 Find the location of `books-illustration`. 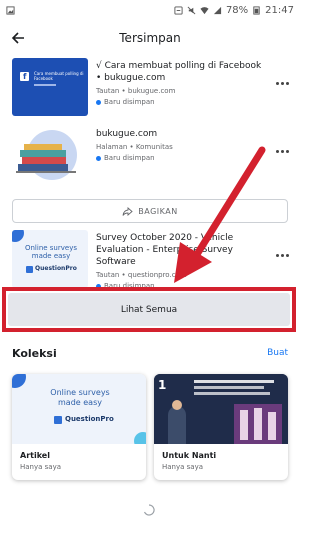

books-illustration is located at coordinates (46, 155).